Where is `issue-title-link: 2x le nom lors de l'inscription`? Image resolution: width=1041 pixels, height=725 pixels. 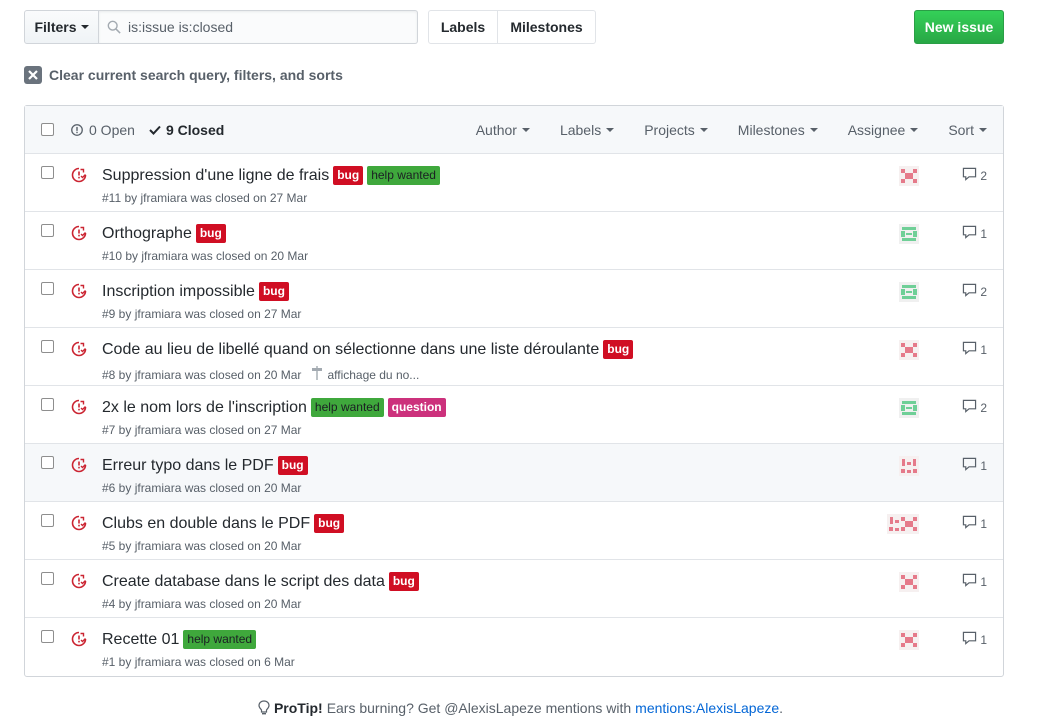 issue-title-link: 2x le nom lors de l'inscription is located at coordinates (204, 408).